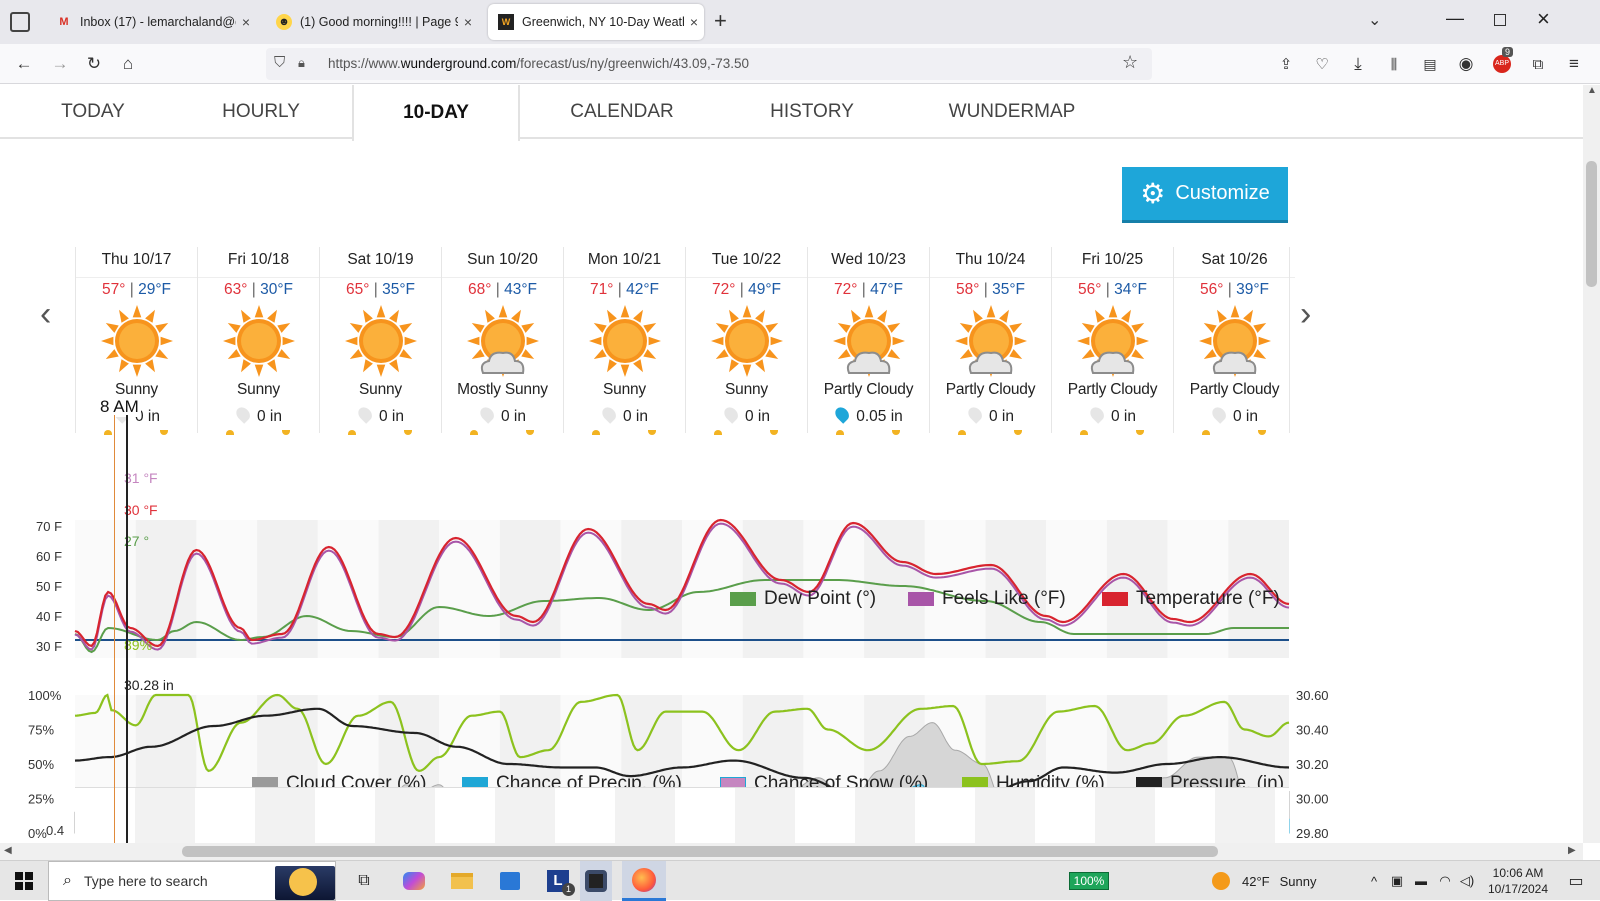 Image resolution: width=1600 pixels, height=901 pixels. Describe the element at coordinates (1253, 289) in the screenshot. I see `low-temp: 39°F` at that location.